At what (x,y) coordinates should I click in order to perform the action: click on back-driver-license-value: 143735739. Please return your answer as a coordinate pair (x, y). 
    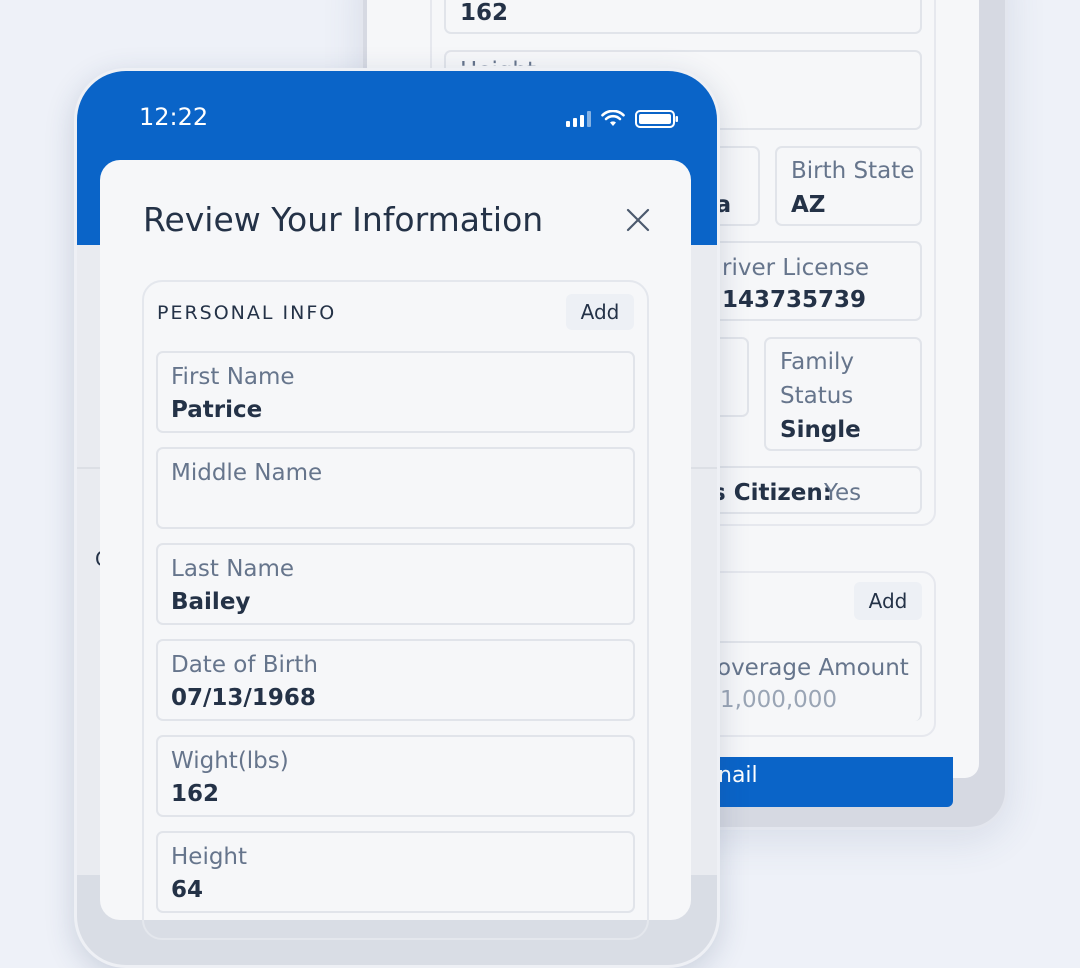
    Looking at the image, I should click on (794, 300).